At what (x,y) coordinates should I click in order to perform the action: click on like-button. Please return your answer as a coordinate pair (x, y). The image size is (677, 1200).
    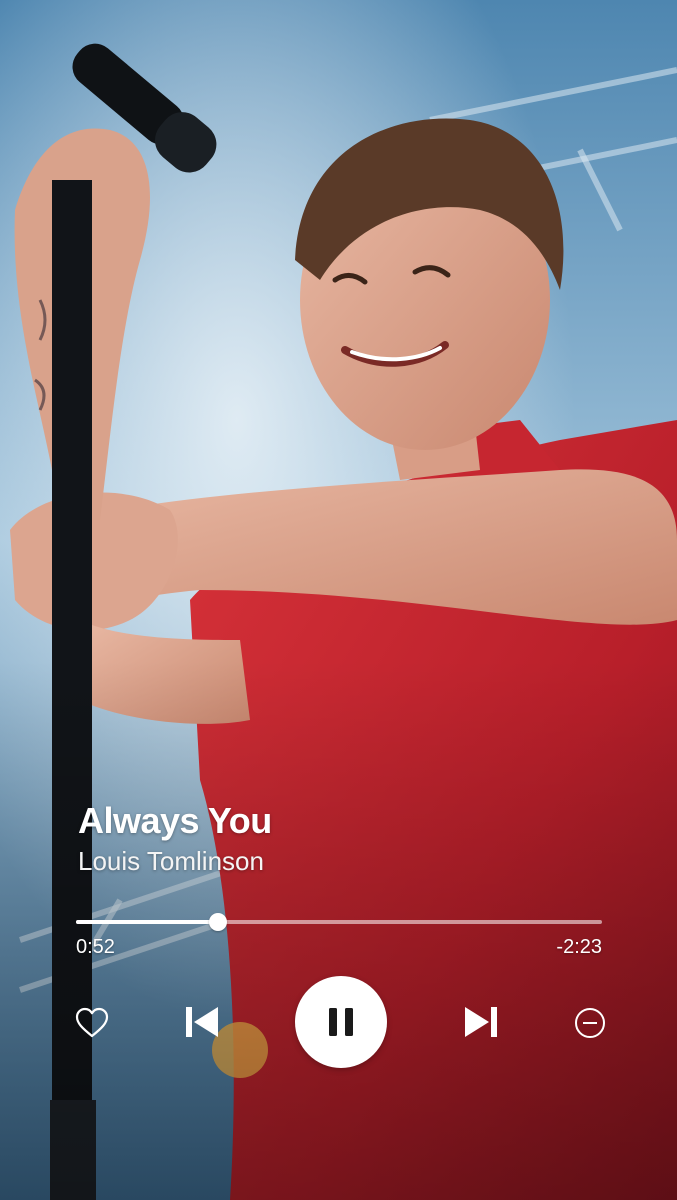
    Looking at the image, I should click on (92, 1023).